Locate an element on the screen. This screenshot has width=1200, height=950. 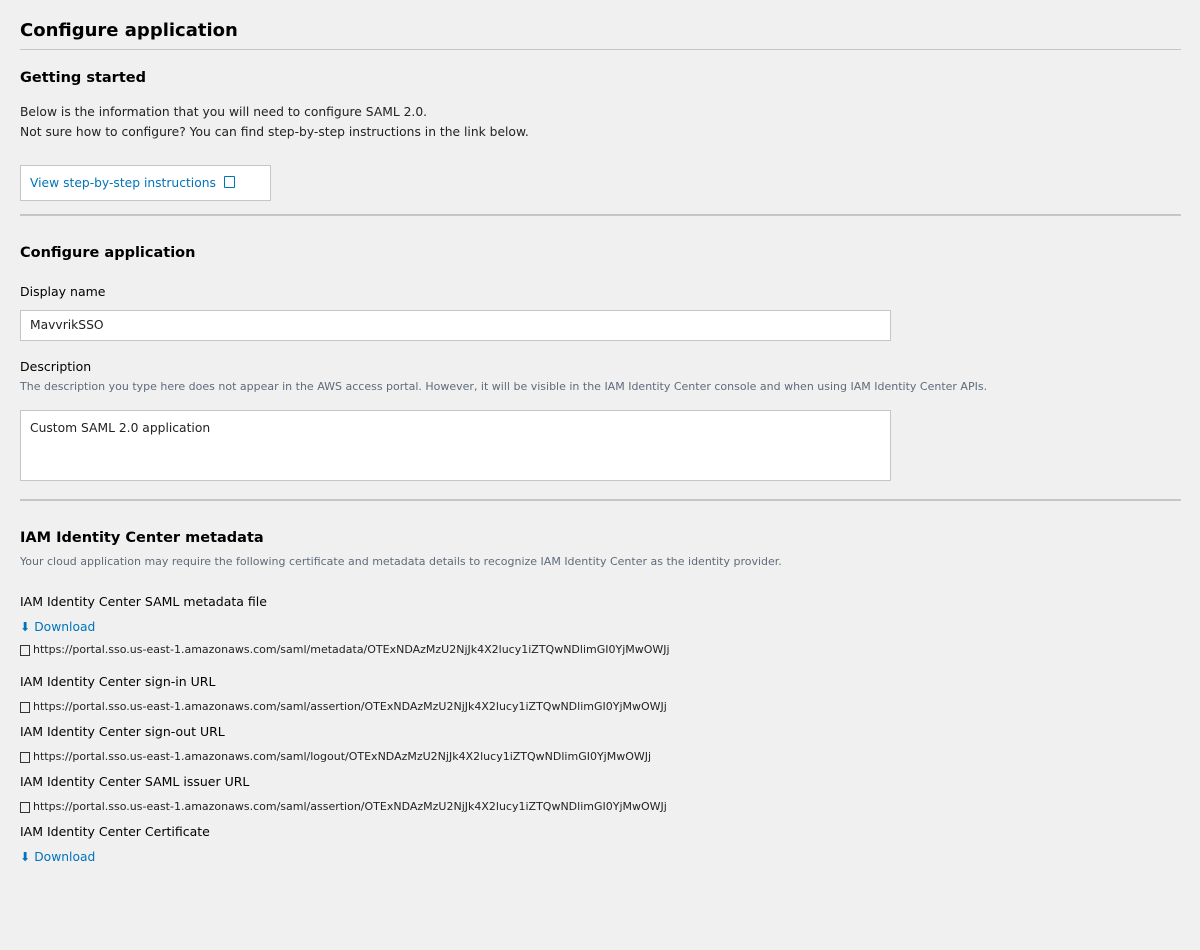
description-textarea: Custom SAML 2.0 application is located at coordinates (455, 445).